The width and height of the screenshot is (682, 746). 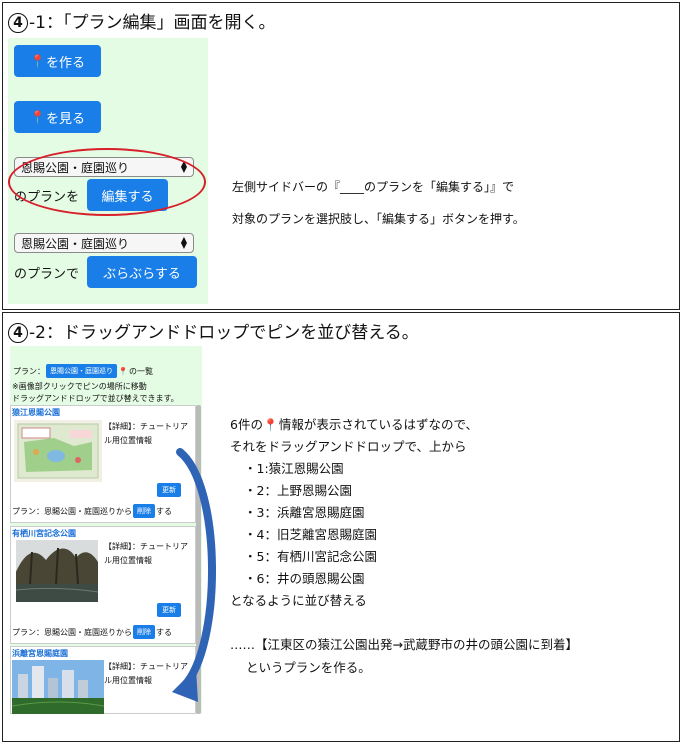 What do you see at coordinates (194, 575) in the screenshot?
I see `drag-arrow-icon` at bounding box center [194, 575].